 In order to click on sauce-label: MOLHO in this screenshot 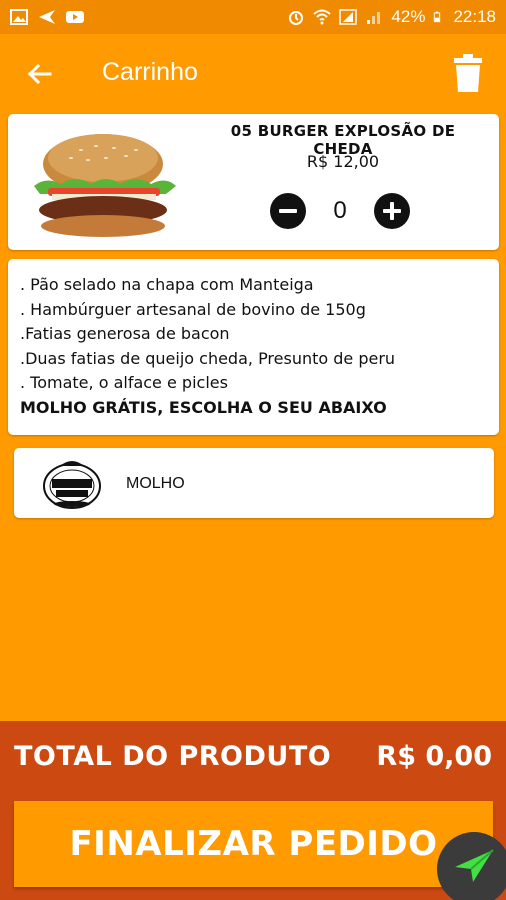, I will do `click(155, 483)`.